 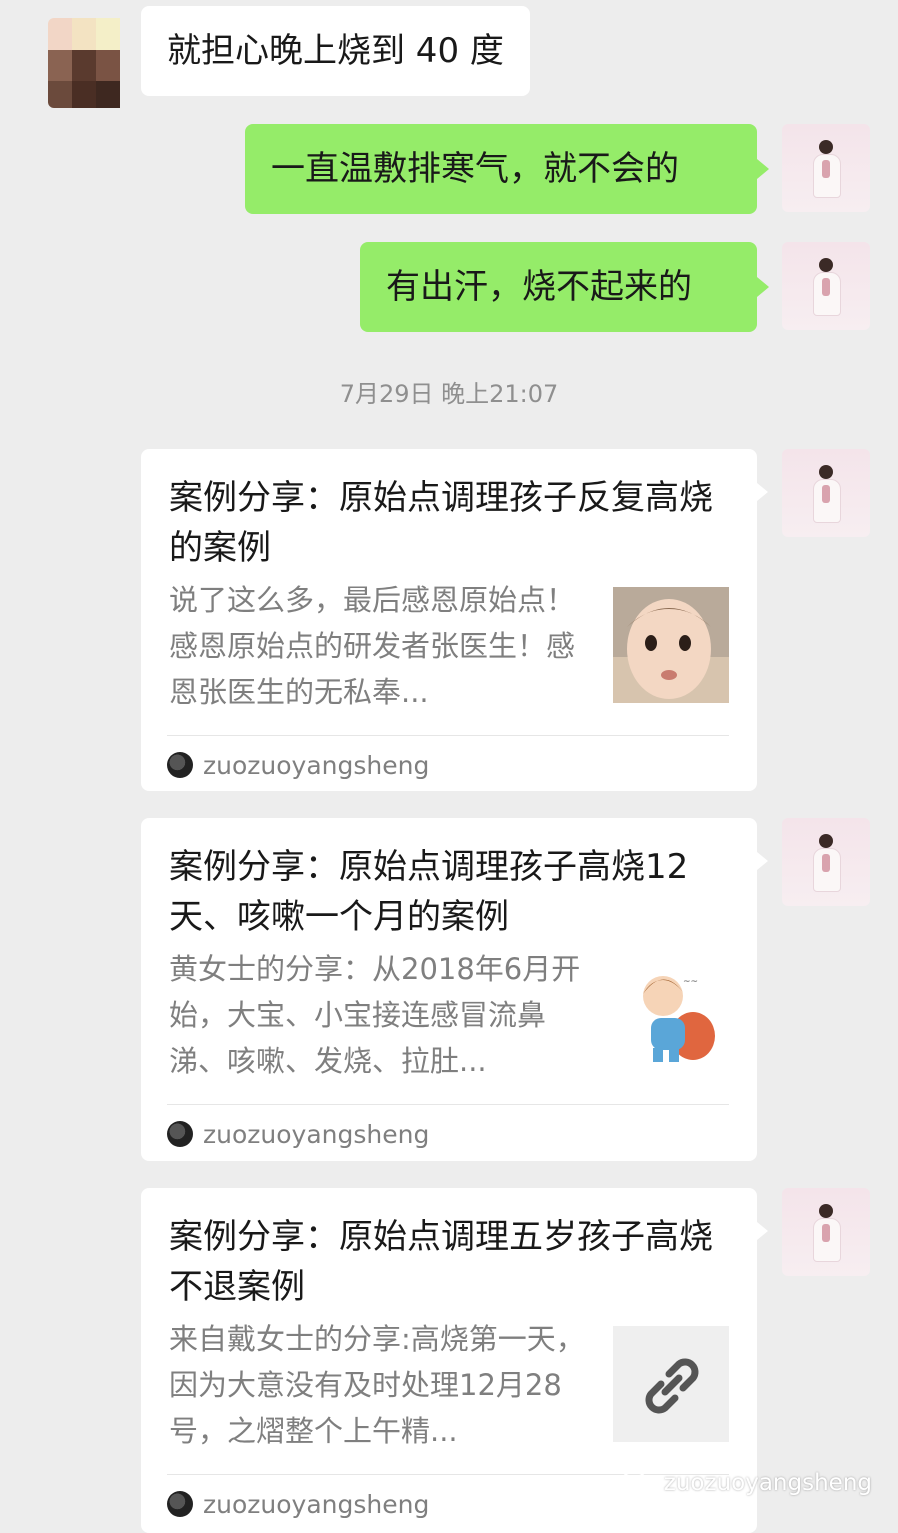 What do you see at coordinates (671, 1014) in the screenshot?
I see `article-thumbnail: ~~` at bounding box center [671, 1014].